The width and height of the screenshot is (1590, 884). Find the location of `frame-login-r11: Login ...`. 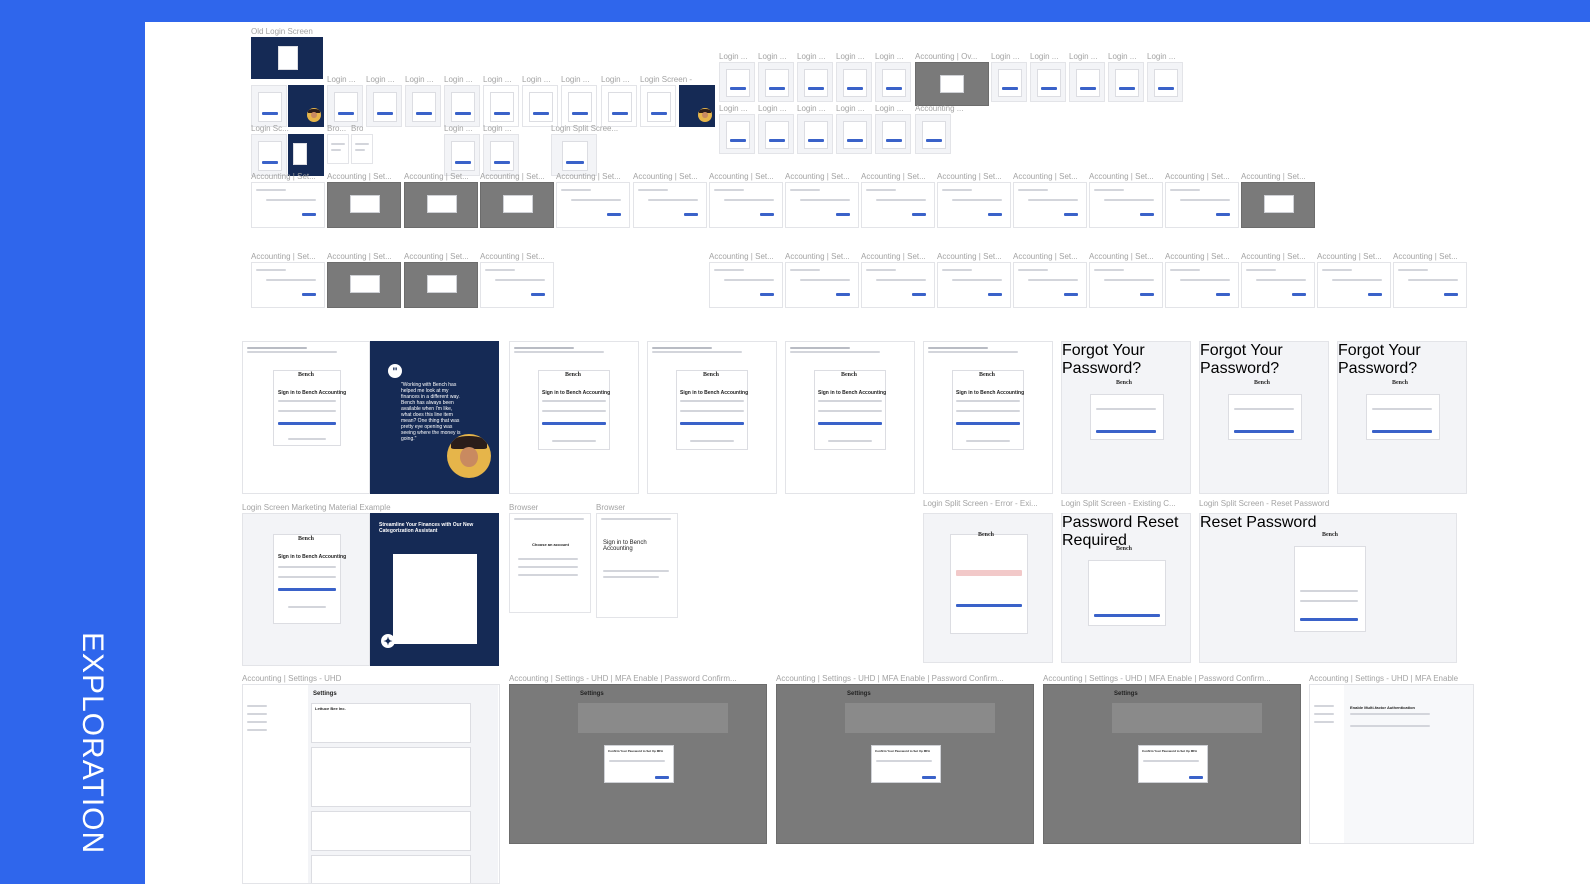

frame-login-r11: Login ... is located at coordinates (737, 129).